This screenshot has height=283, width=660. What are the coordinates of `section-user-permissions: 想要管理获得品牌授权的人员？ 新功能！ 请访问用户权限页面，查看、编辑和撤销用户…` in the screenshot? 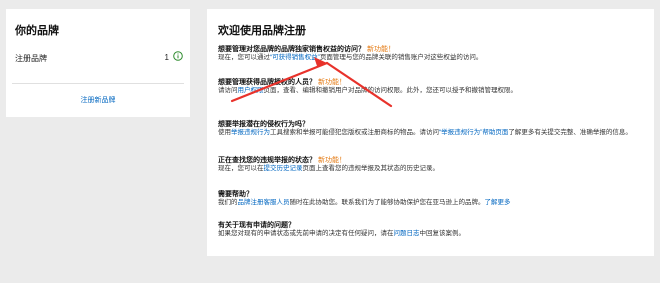 It's located at (430, 87).